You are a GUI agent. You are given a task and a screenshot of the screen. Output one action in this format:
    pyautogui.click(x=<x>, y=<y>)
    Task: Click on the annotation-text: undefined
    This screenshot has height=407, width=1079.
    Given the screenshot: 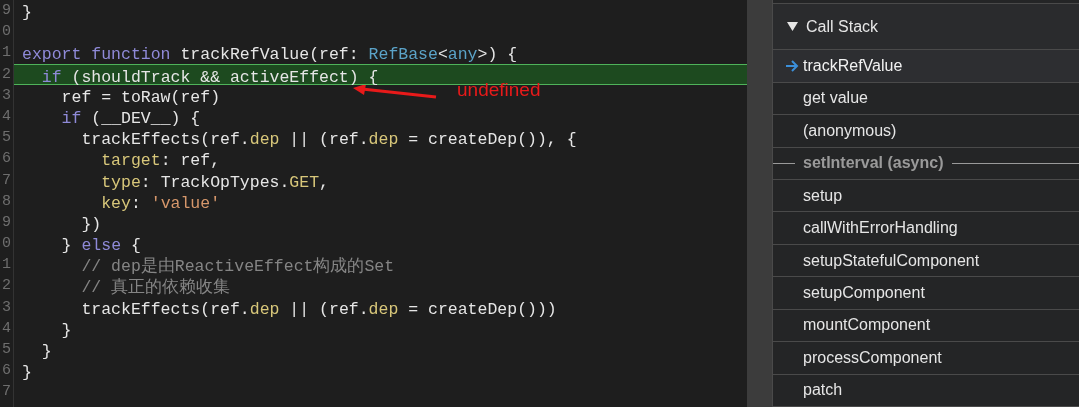 What is the action you would take?
    pyautogui.click(x=499, y=90)
    